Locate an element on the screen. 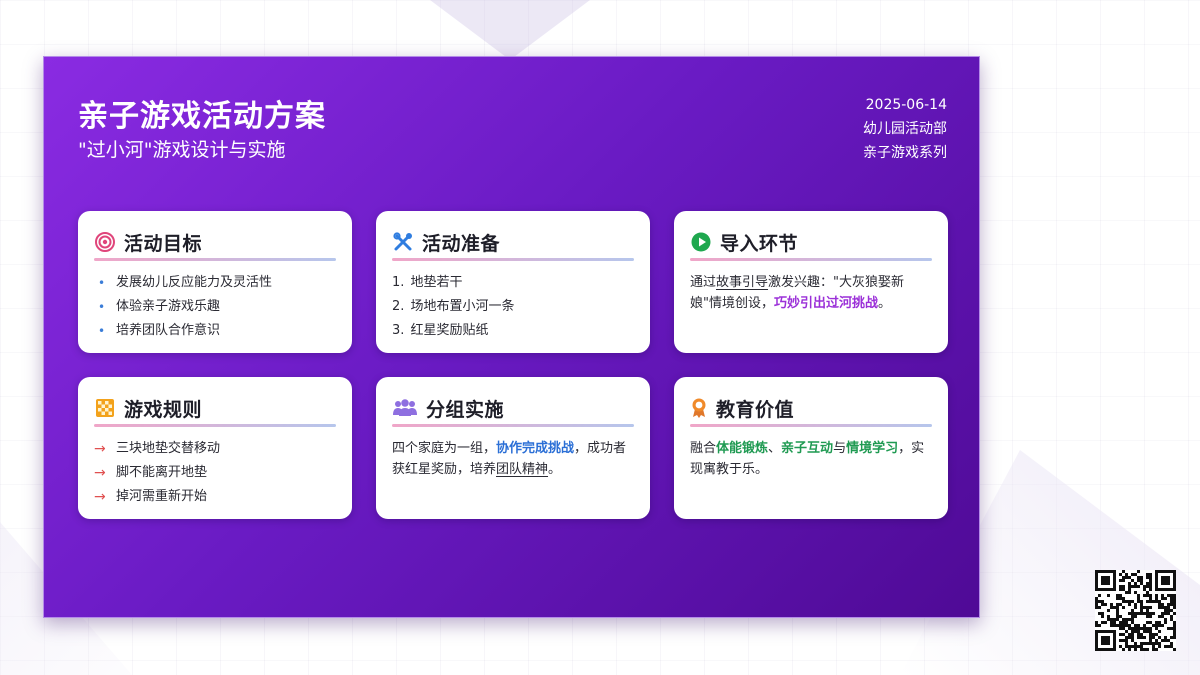 Image resolution: width=1200 pixels, height=675 pixels. list-item-text: 三块地垫交替移动 is located at coordinates (168, 448).